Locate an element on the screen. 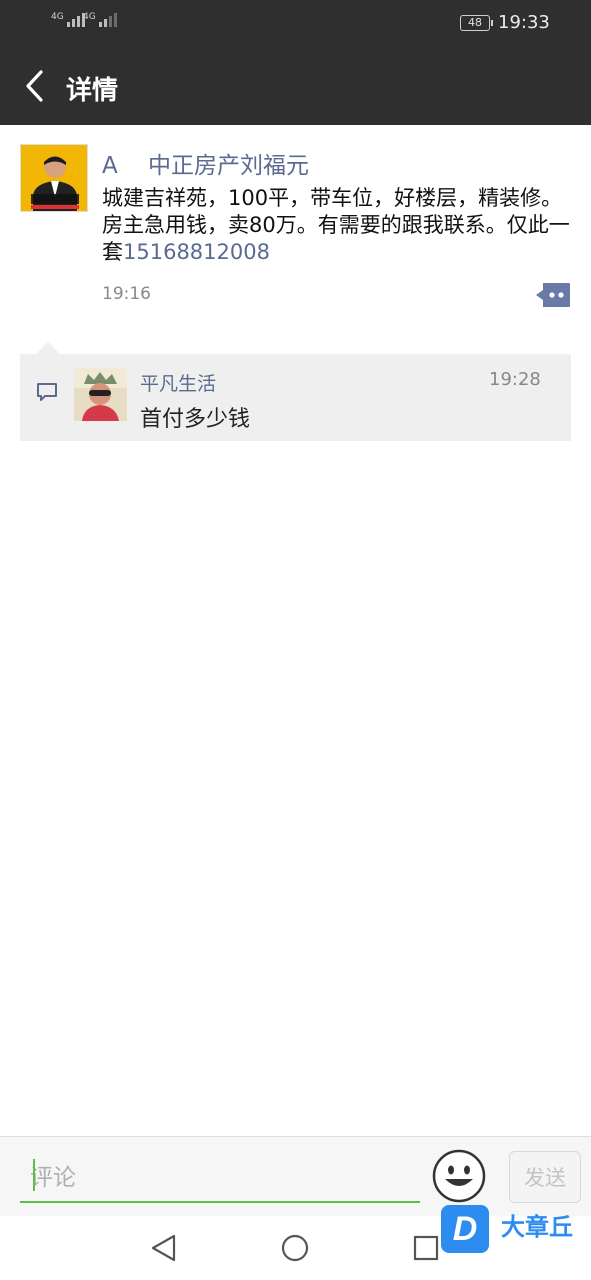 This screenshot has width=591, height=1280. nav-home-button is located at coordinates (295, 1248).